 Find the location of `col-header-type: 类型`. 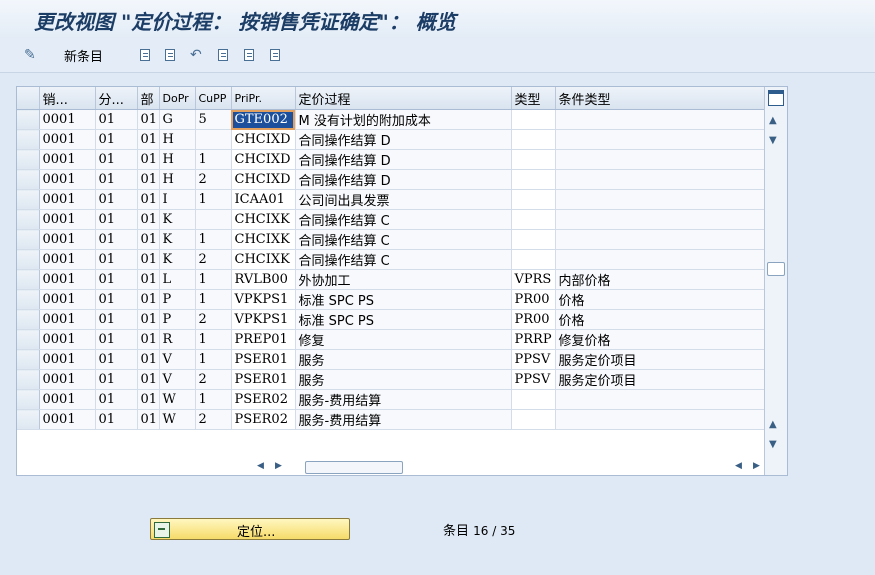

col-header-type: 类型 is located at coordinates (533, 98).